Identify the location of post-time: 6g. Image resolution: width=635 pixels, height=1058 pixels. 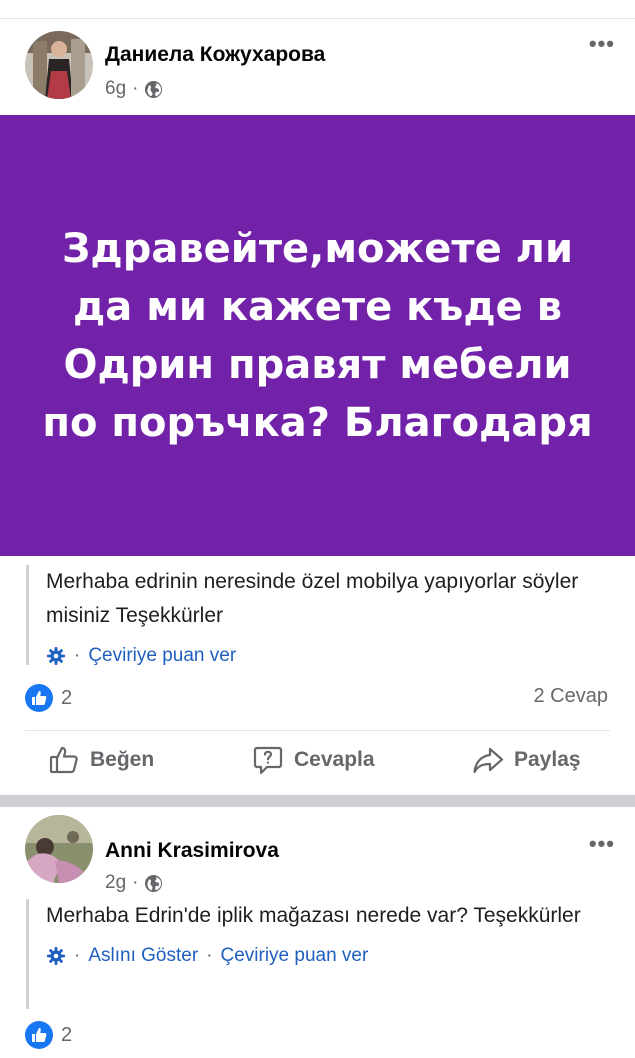
(115, 89).